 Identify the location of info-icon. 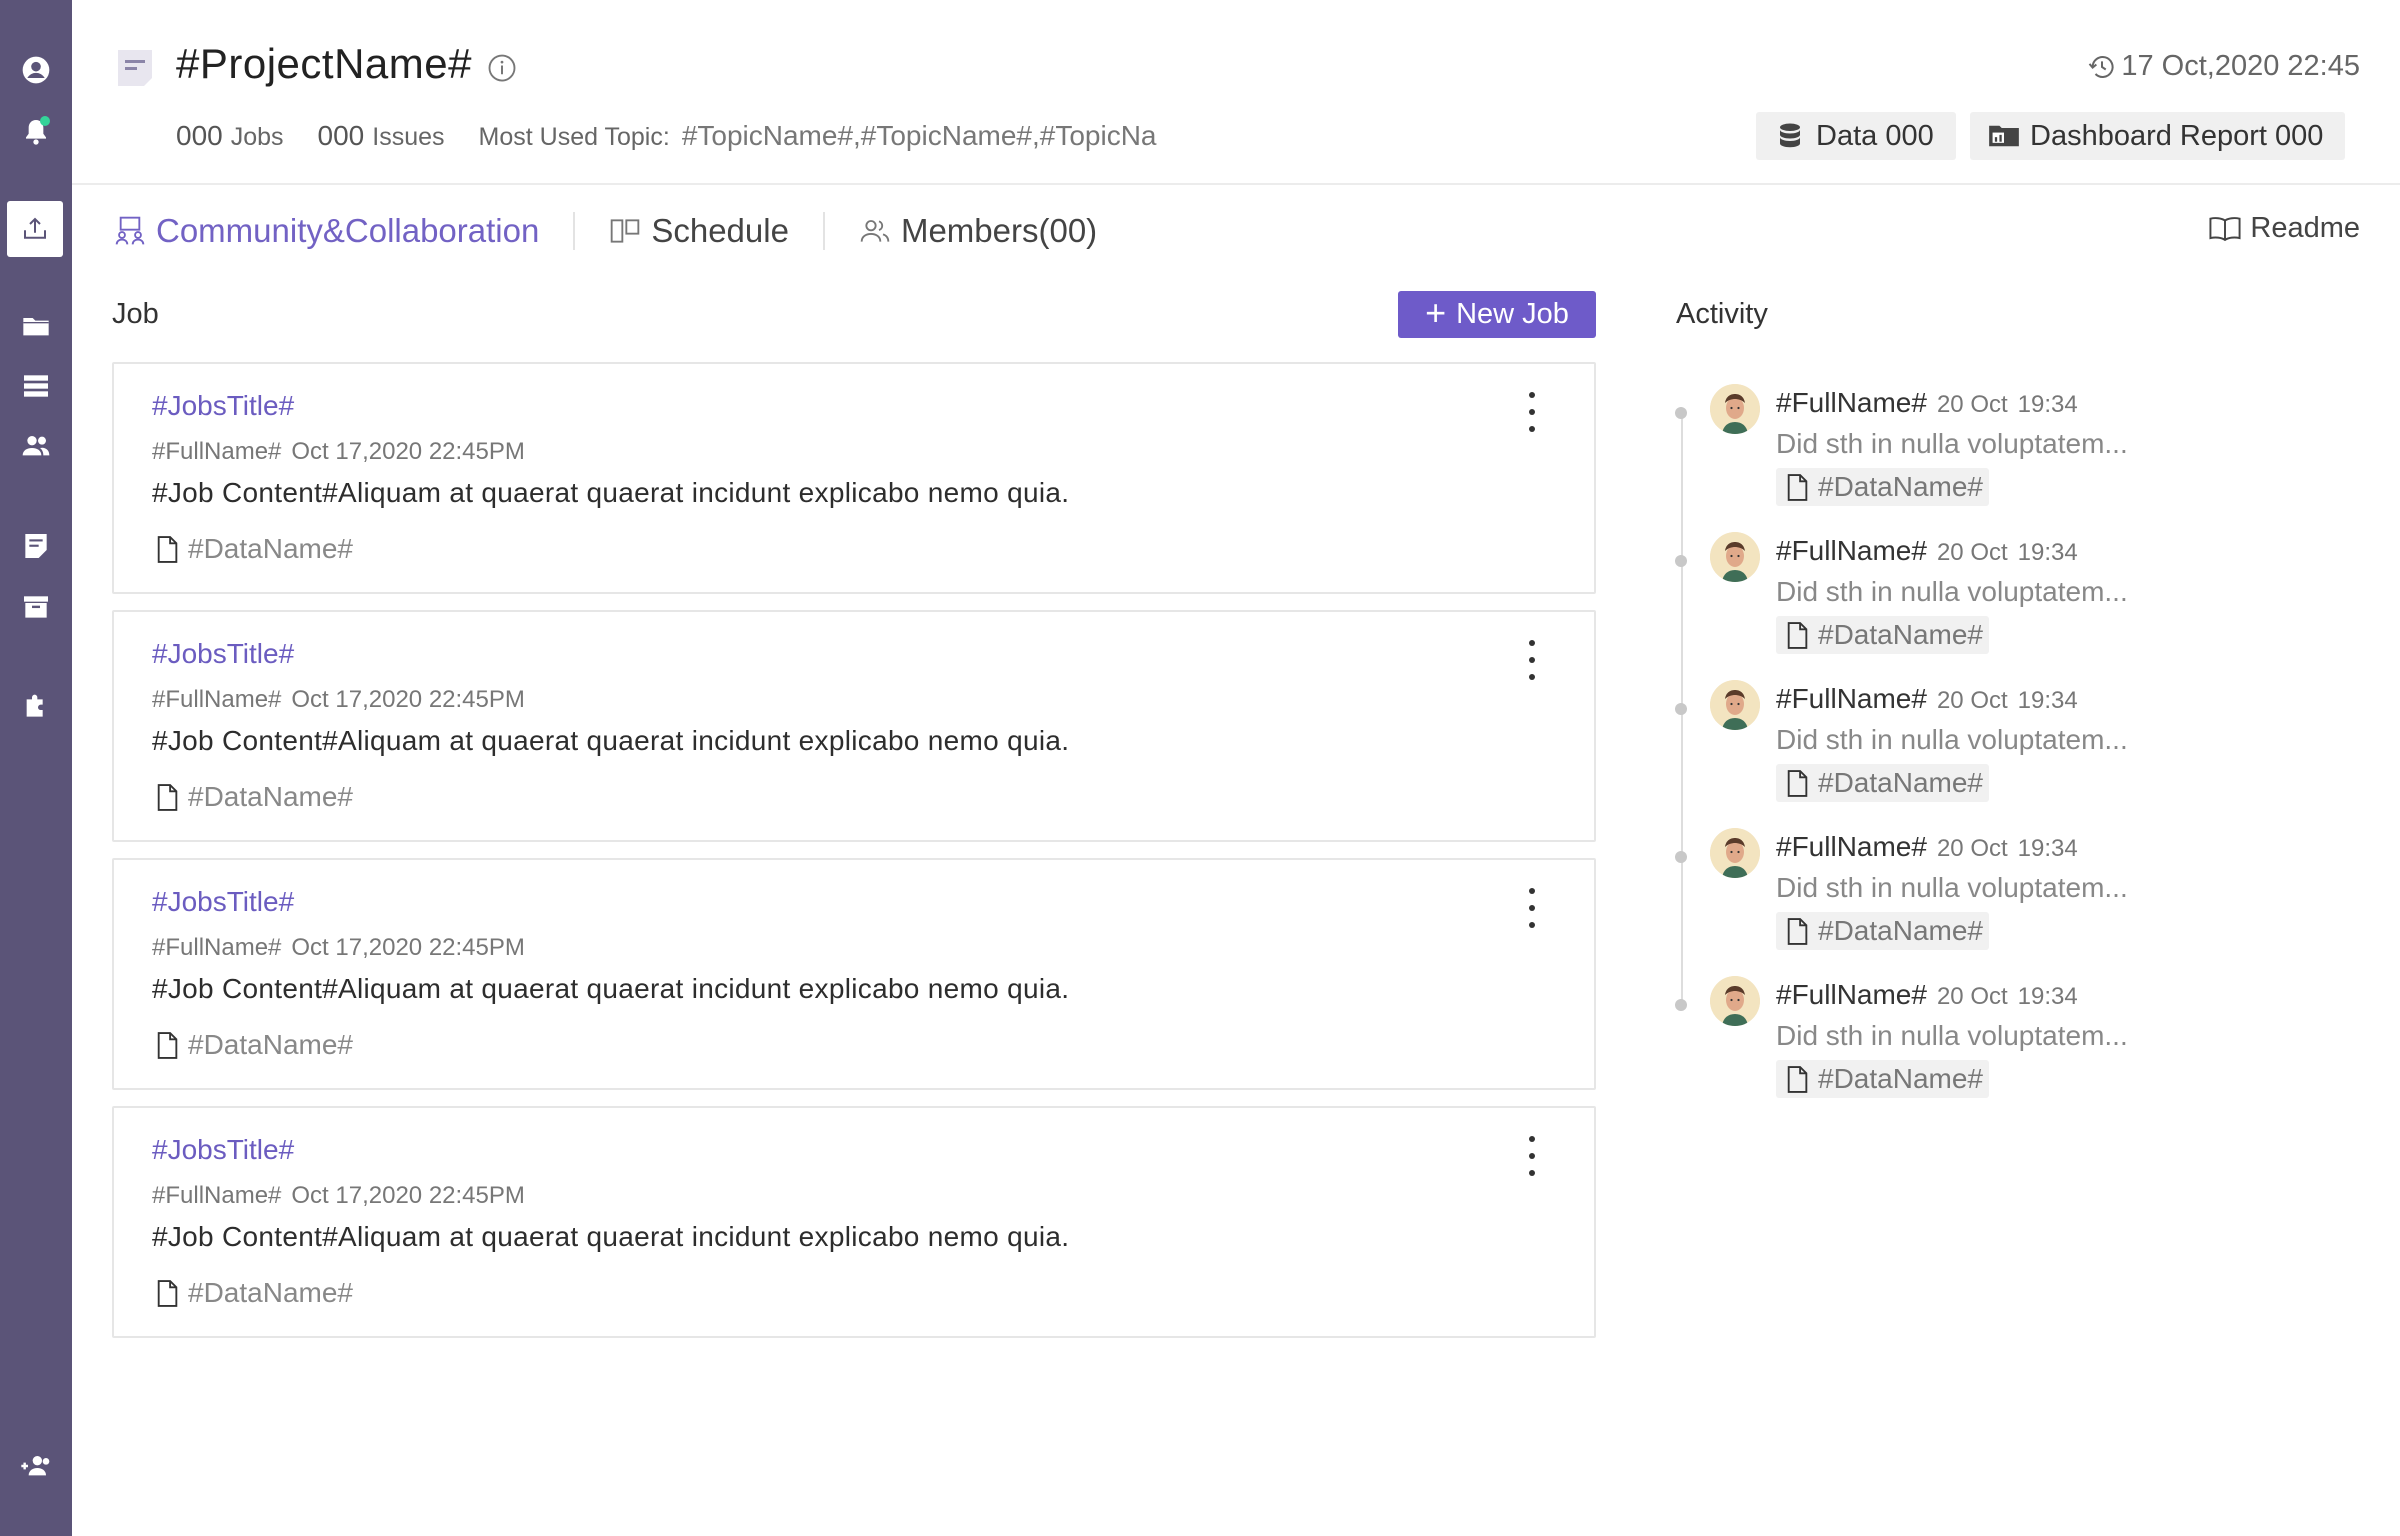
(502, 68).